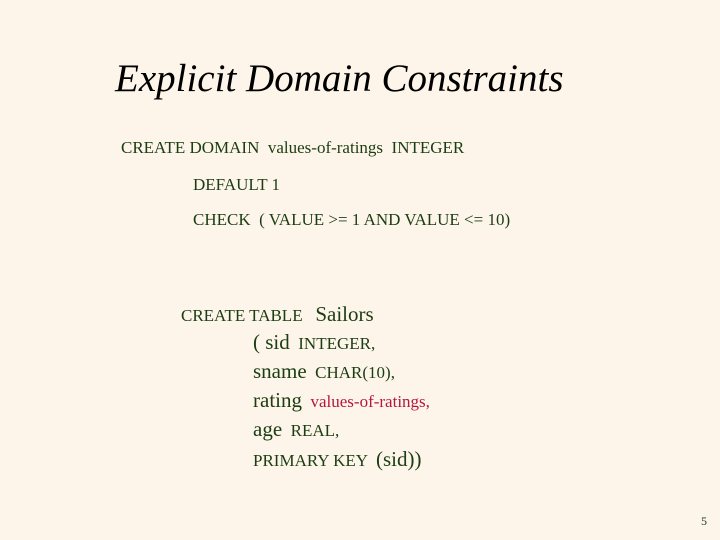  I want to click on column-name: age, so click(268, 429).